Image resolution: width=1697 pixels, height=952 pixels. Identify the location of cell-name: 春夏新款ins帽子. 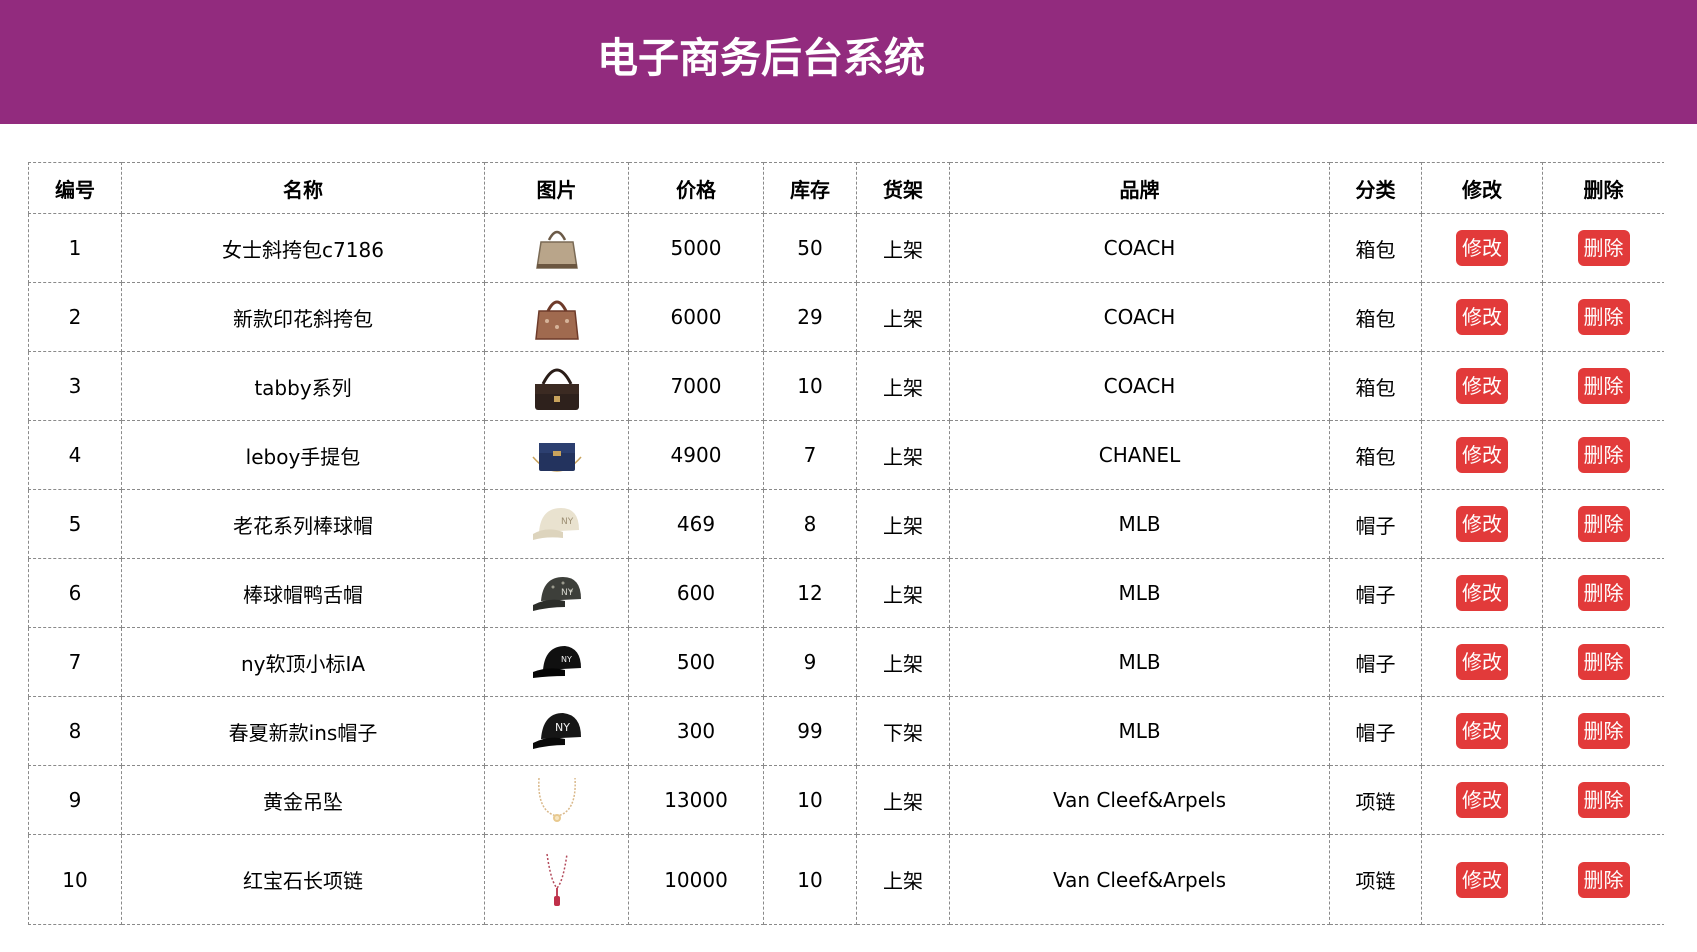
(303, 731).